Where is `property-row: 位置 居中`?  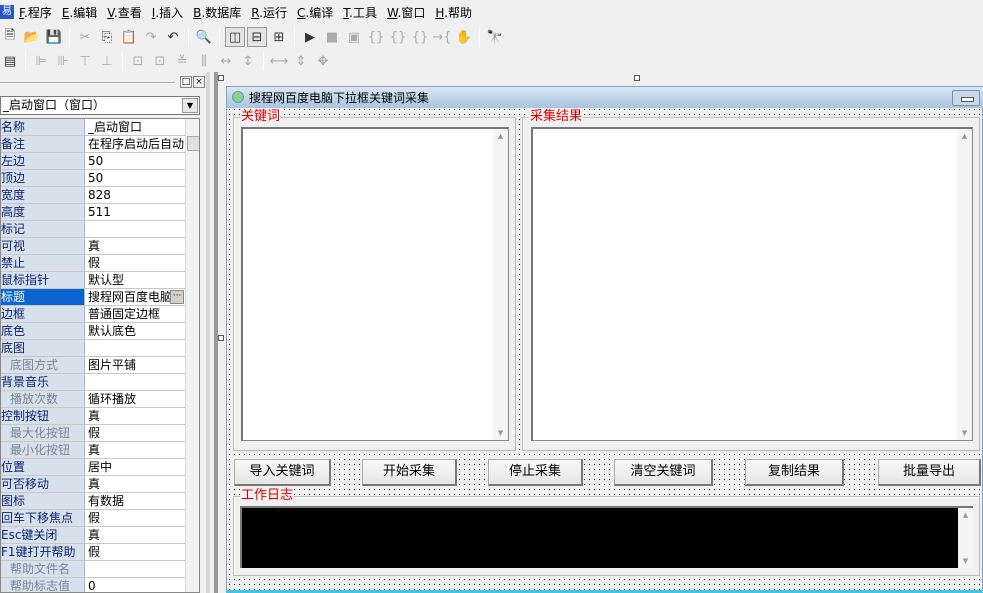 property-row: 位置 居中 is located at coordinates (93, 467).